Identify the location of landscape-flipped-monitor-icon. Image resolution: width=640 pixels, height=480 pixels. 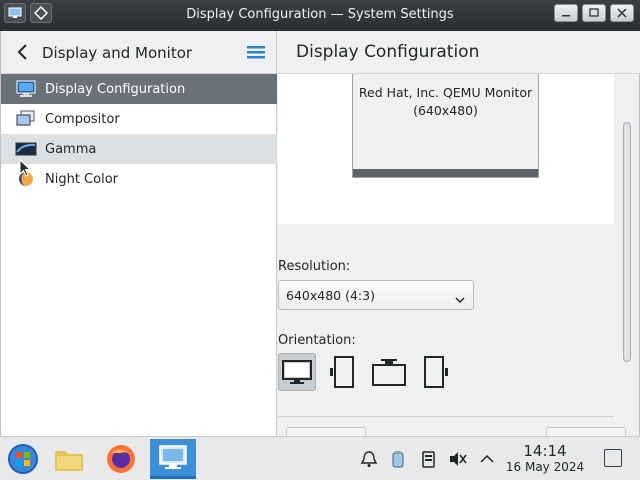
(389, 372).